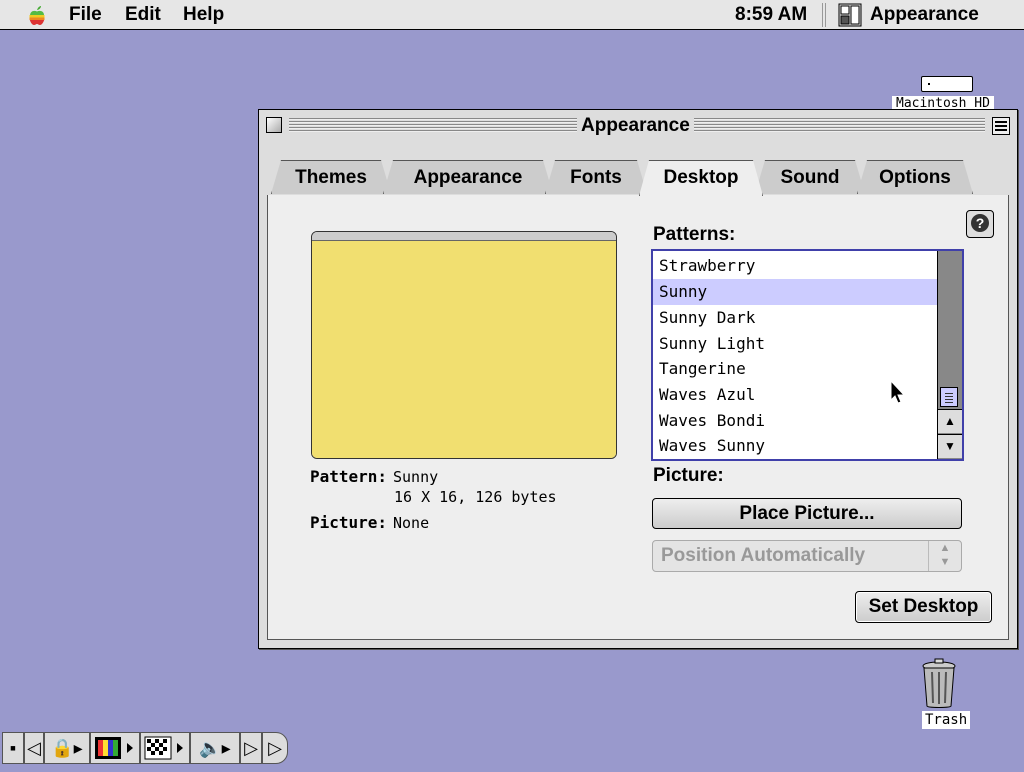 The image size is (1024, 772). What do you see at coordinates (13, 748) in the screenshot?
I see `collapse-icon: ▪` at bounding box center [13, 748].